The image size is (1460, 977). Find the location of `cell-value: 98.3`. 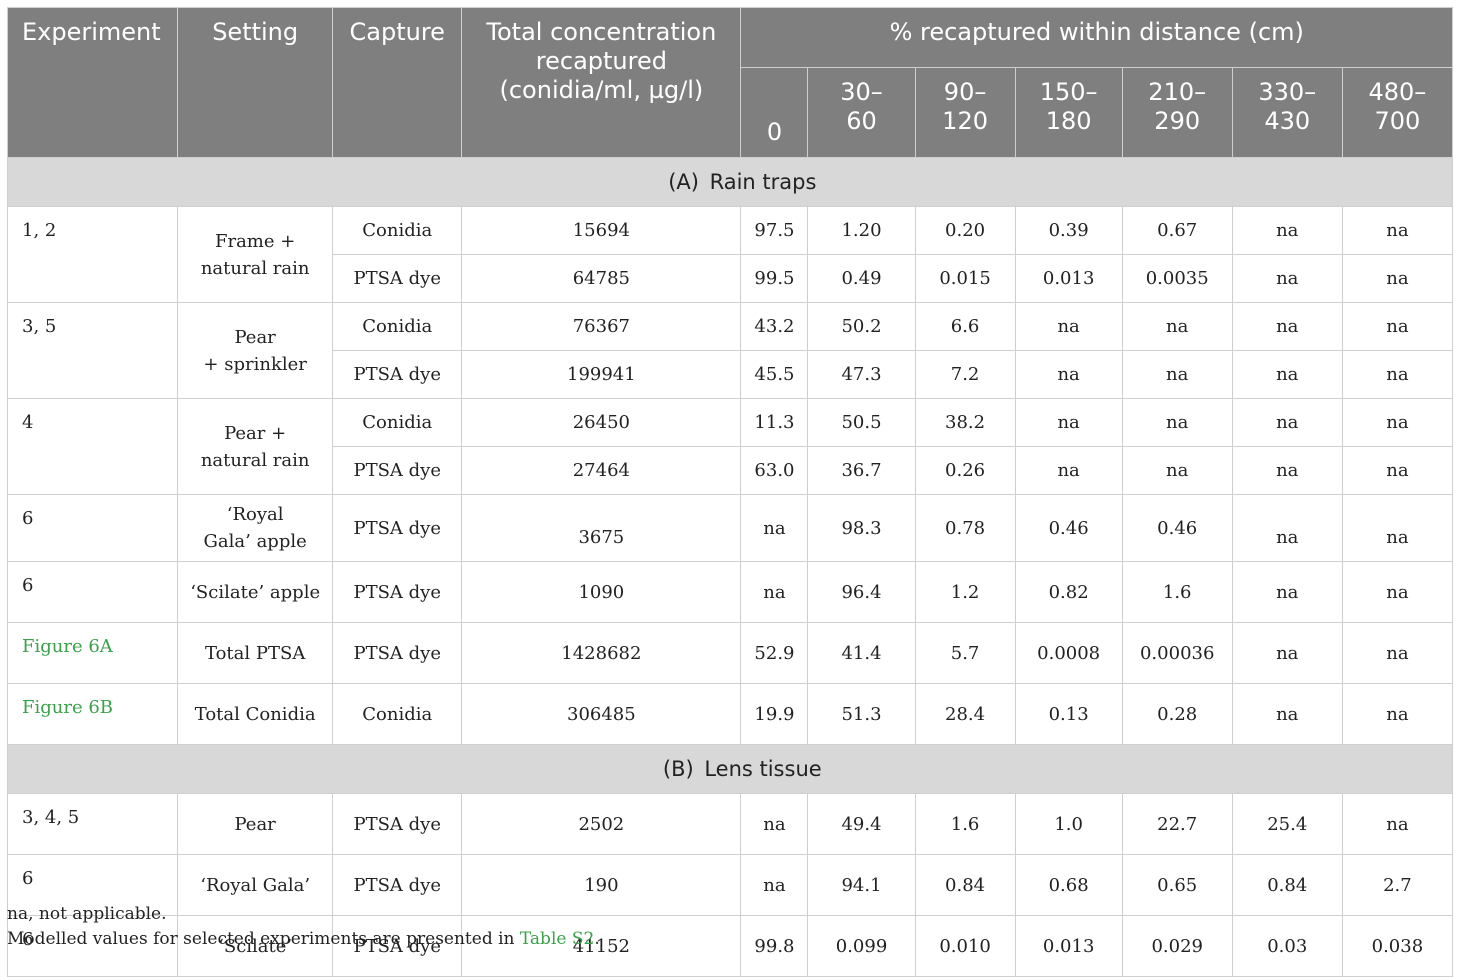

cell-value: 98.3 is located at coordinates (861, 528).